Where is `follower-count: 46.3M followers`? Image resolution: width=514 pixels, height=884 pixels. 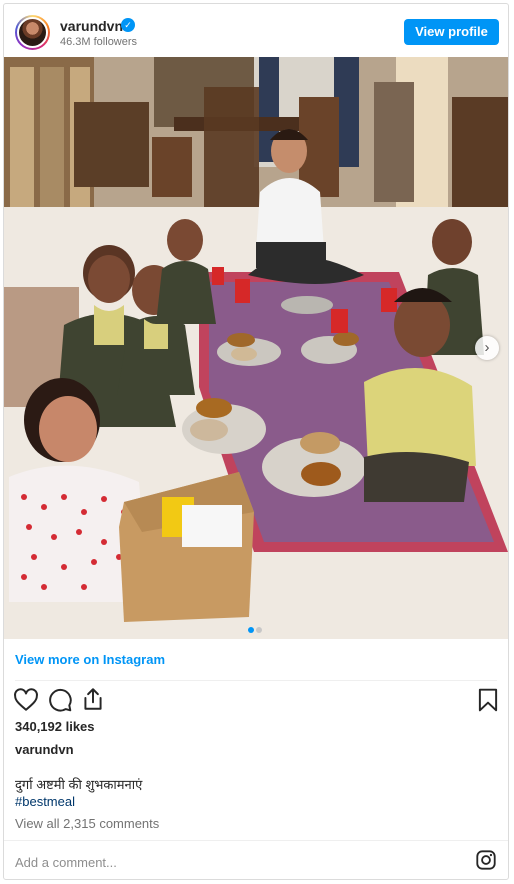
follower-count: 46.3M followers is located at coordinates (99, 42).